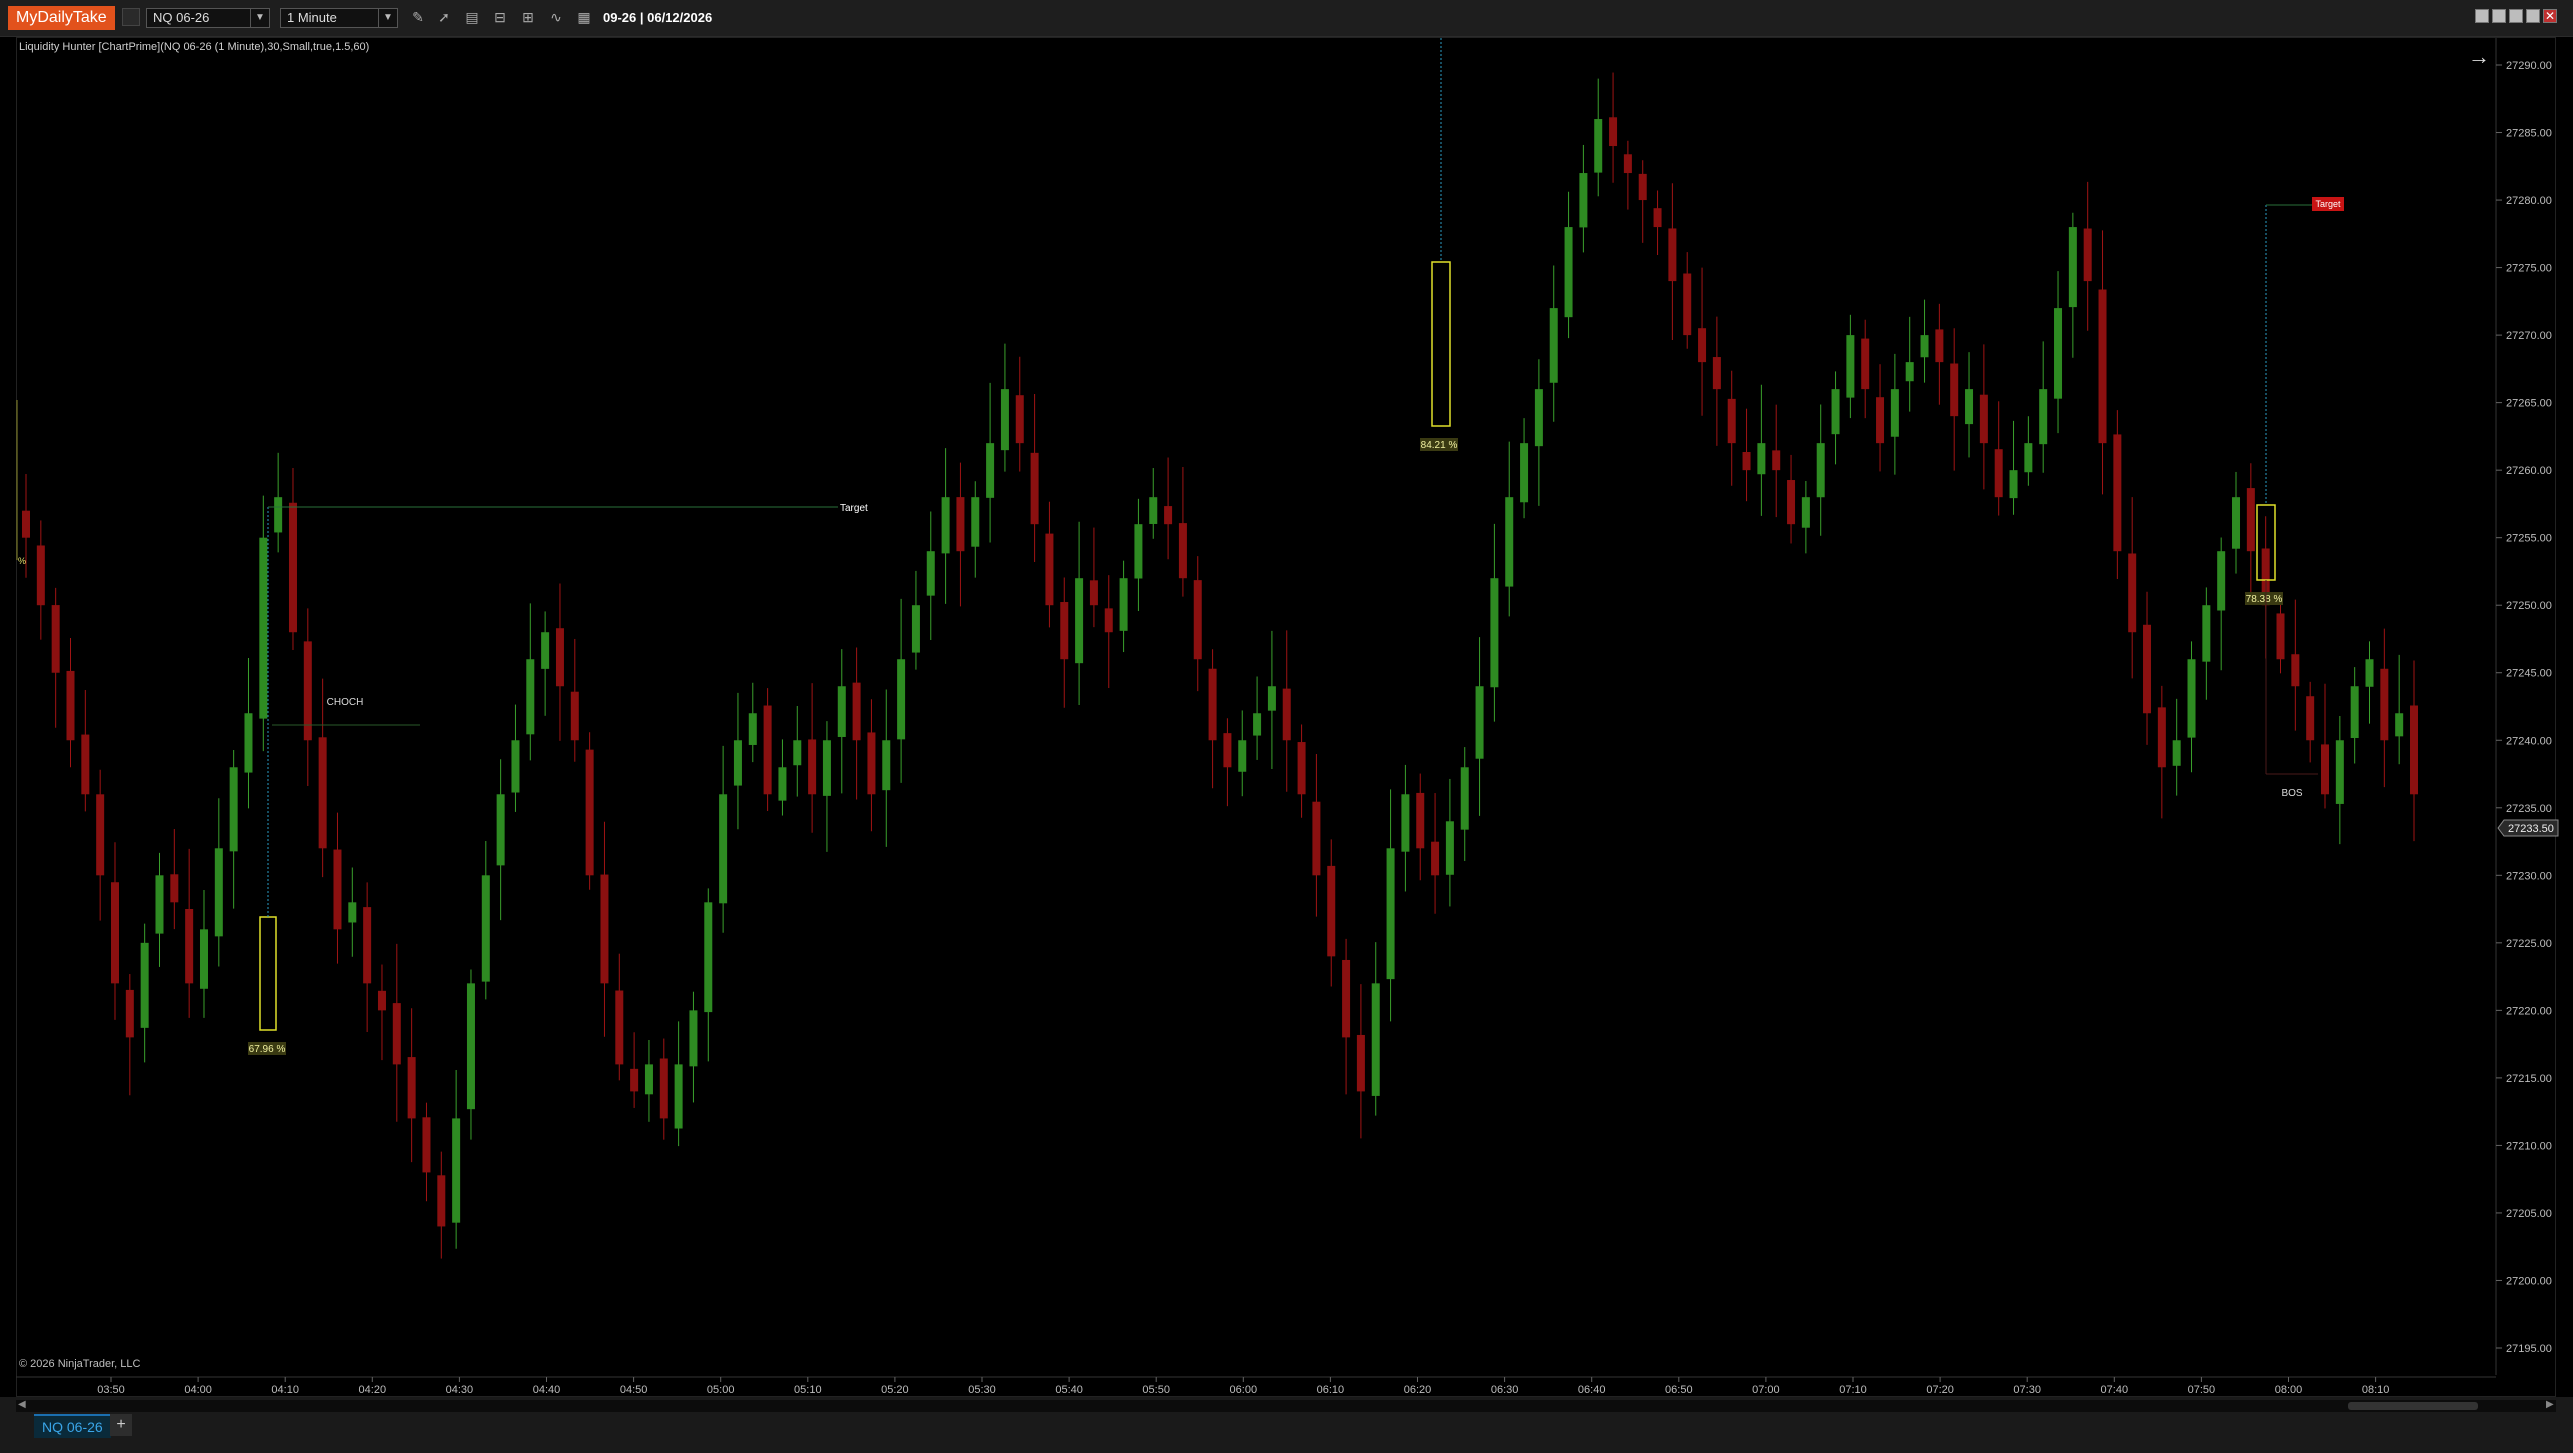 The width and height of the screenshot is (2573, 1453). Describe the element at coordinates (1156, 1390) in the screenshot. I see `time-tick-label: 05:50` at that location.